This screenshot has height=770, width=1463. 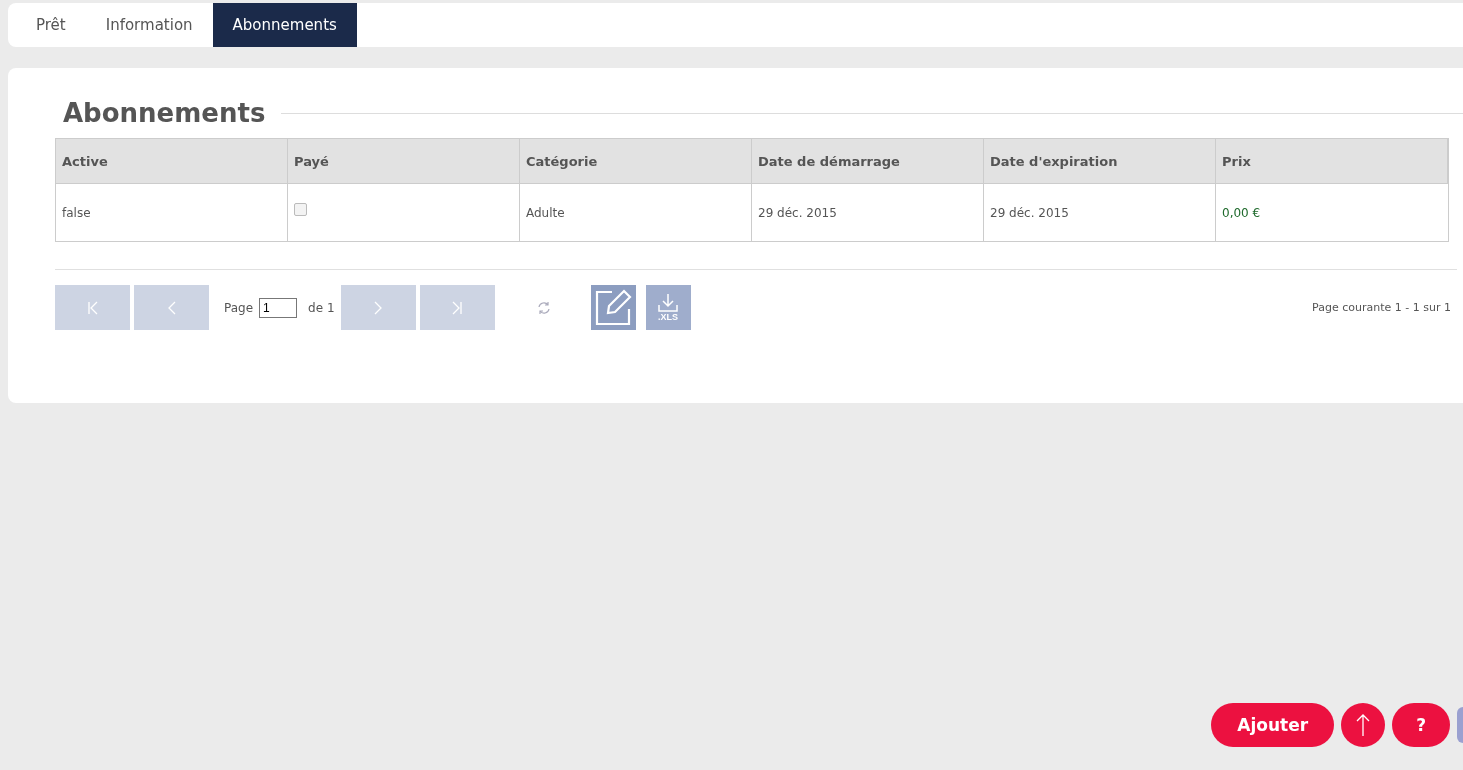 I want to click on next-page-button, so click(x=378, y=307).